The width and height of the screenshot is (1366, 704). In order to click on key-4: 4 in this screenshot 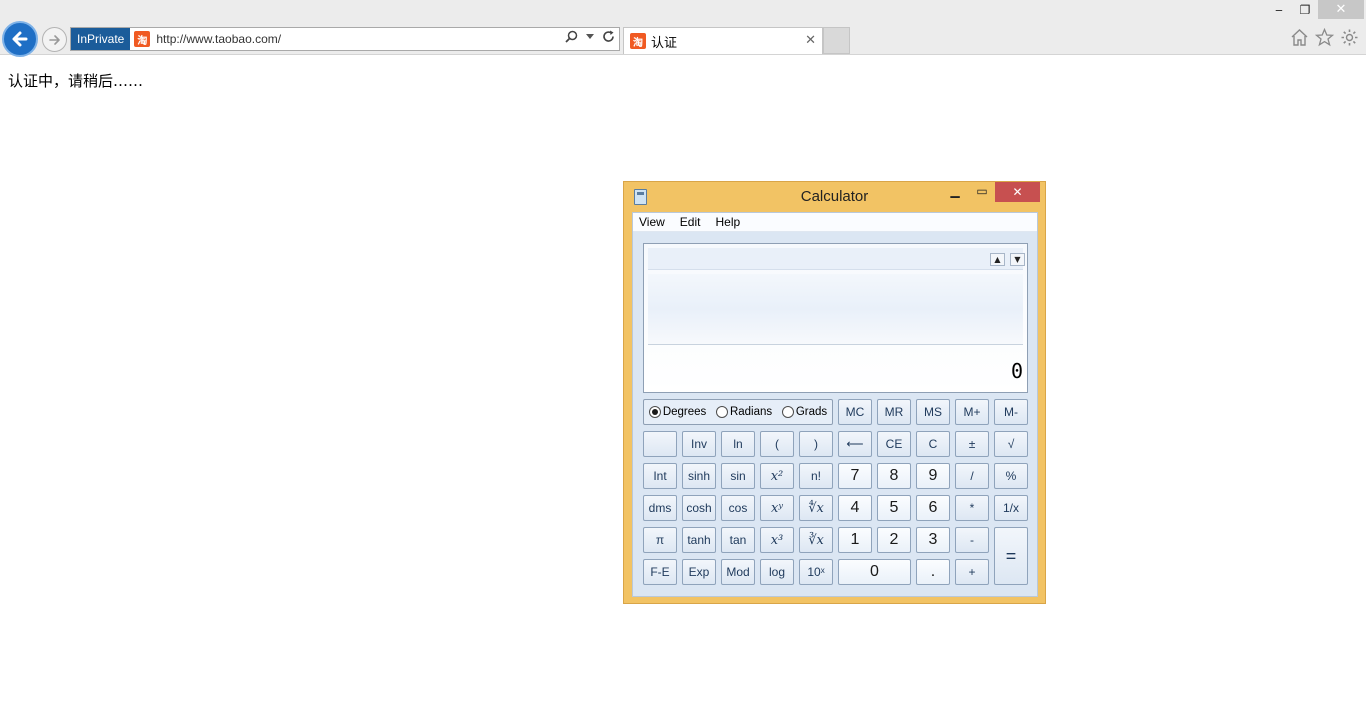, I will do `click(855, 508)`.